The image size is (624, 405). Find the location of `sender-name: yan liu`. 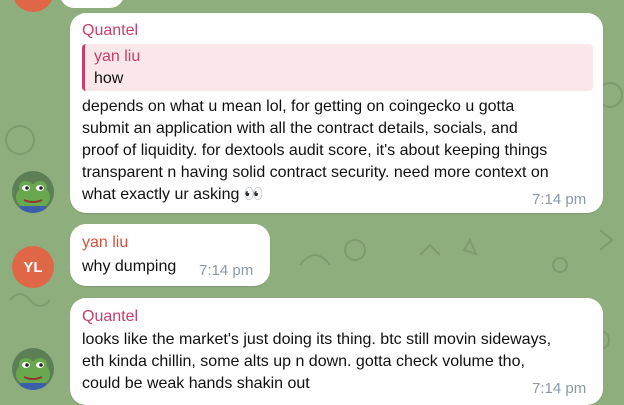

sender-name: yan liu is located at coordinates (105, 243).